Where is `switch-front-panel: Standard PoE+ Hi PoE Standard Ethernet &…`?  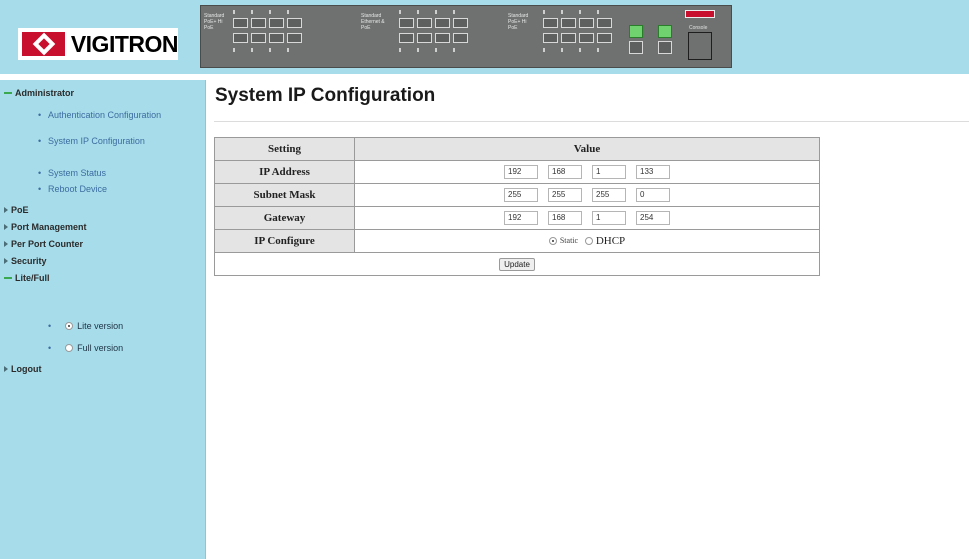
switch-front-panel: Standard PoE+ Hi PoE Standard Ethernet &… is located at coordinates (466, 36).